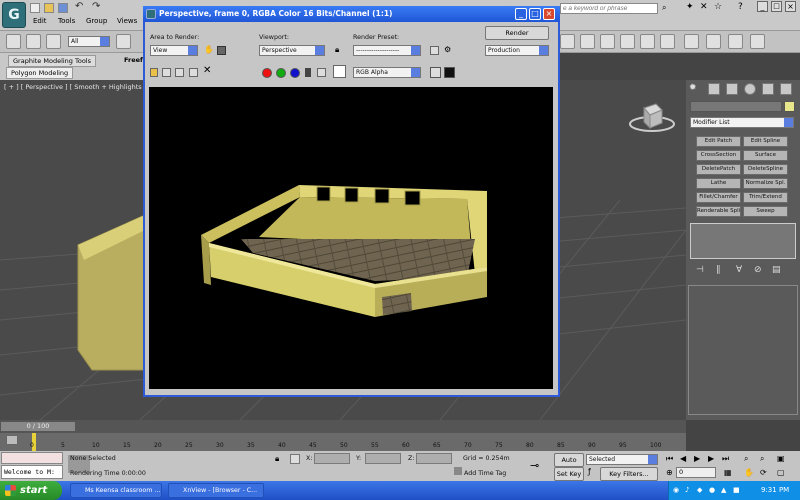 The image size is (800, 500). Describe the element at coordinates (343, 426) in the screenshot. I see `time-slider: 0 / 100` at that location.